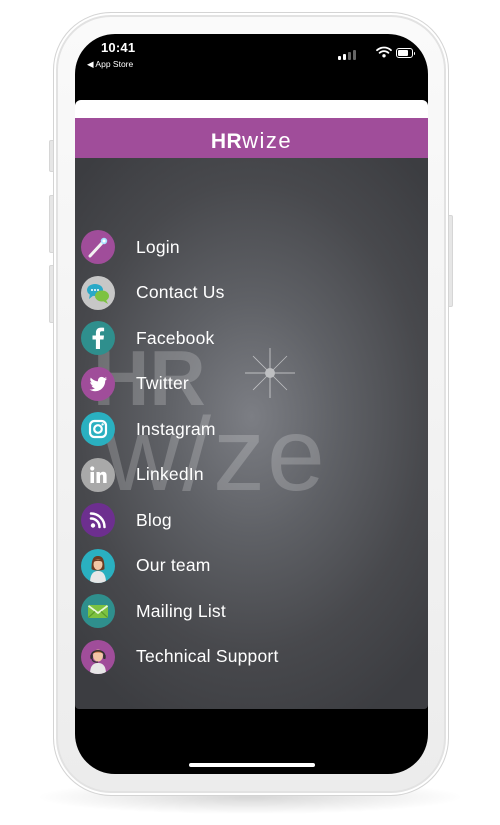 The image size is (500, 825). I want to click on instagram-icon, so click(98, 429).